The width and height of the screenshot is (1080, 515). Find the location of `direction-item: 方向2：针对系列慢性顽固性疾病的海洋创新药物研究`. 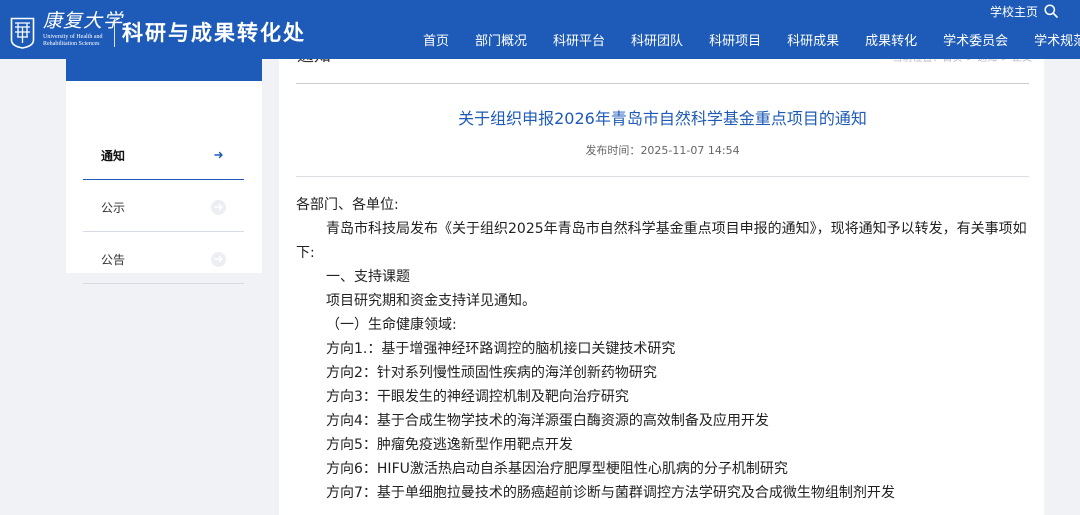

direction-item: 方向2：针对系列慢性顽固性疾病的海洋创新药物研究 is located at coordinates (491, 373).